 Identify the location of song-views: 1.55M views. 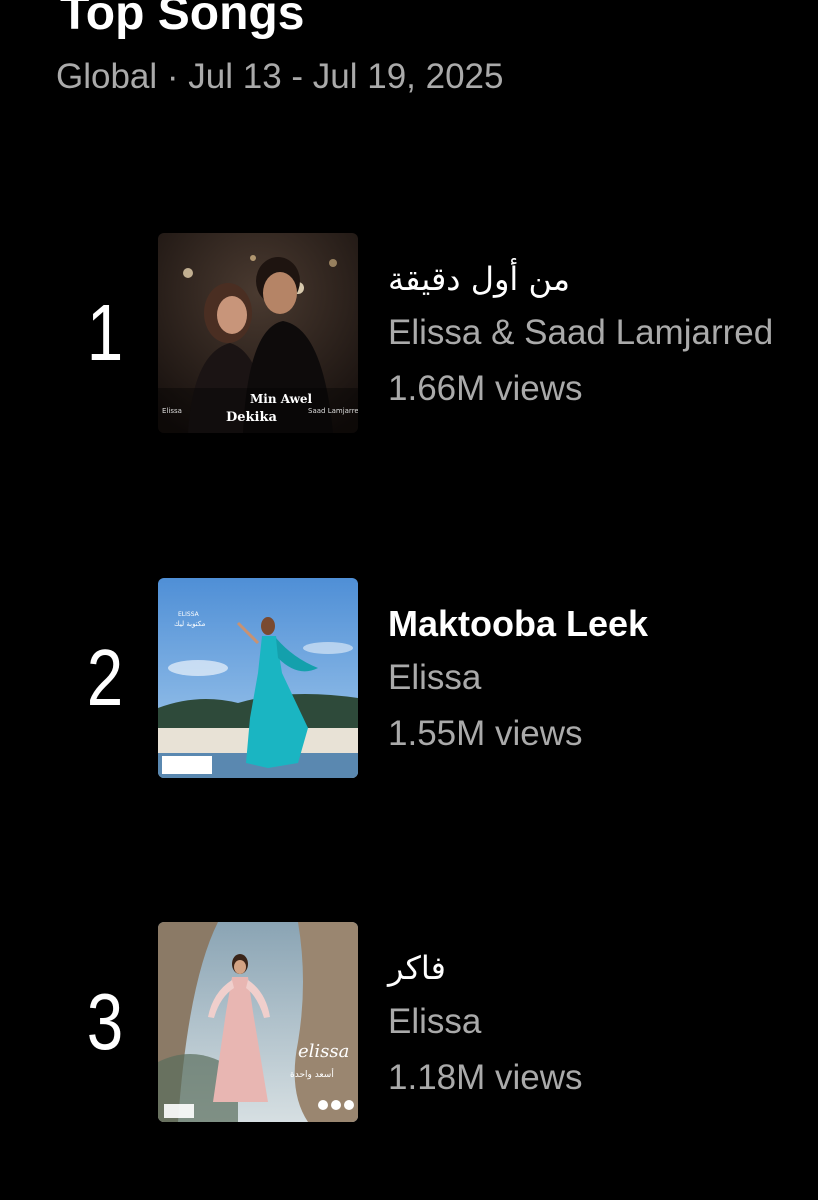
(485, 733).